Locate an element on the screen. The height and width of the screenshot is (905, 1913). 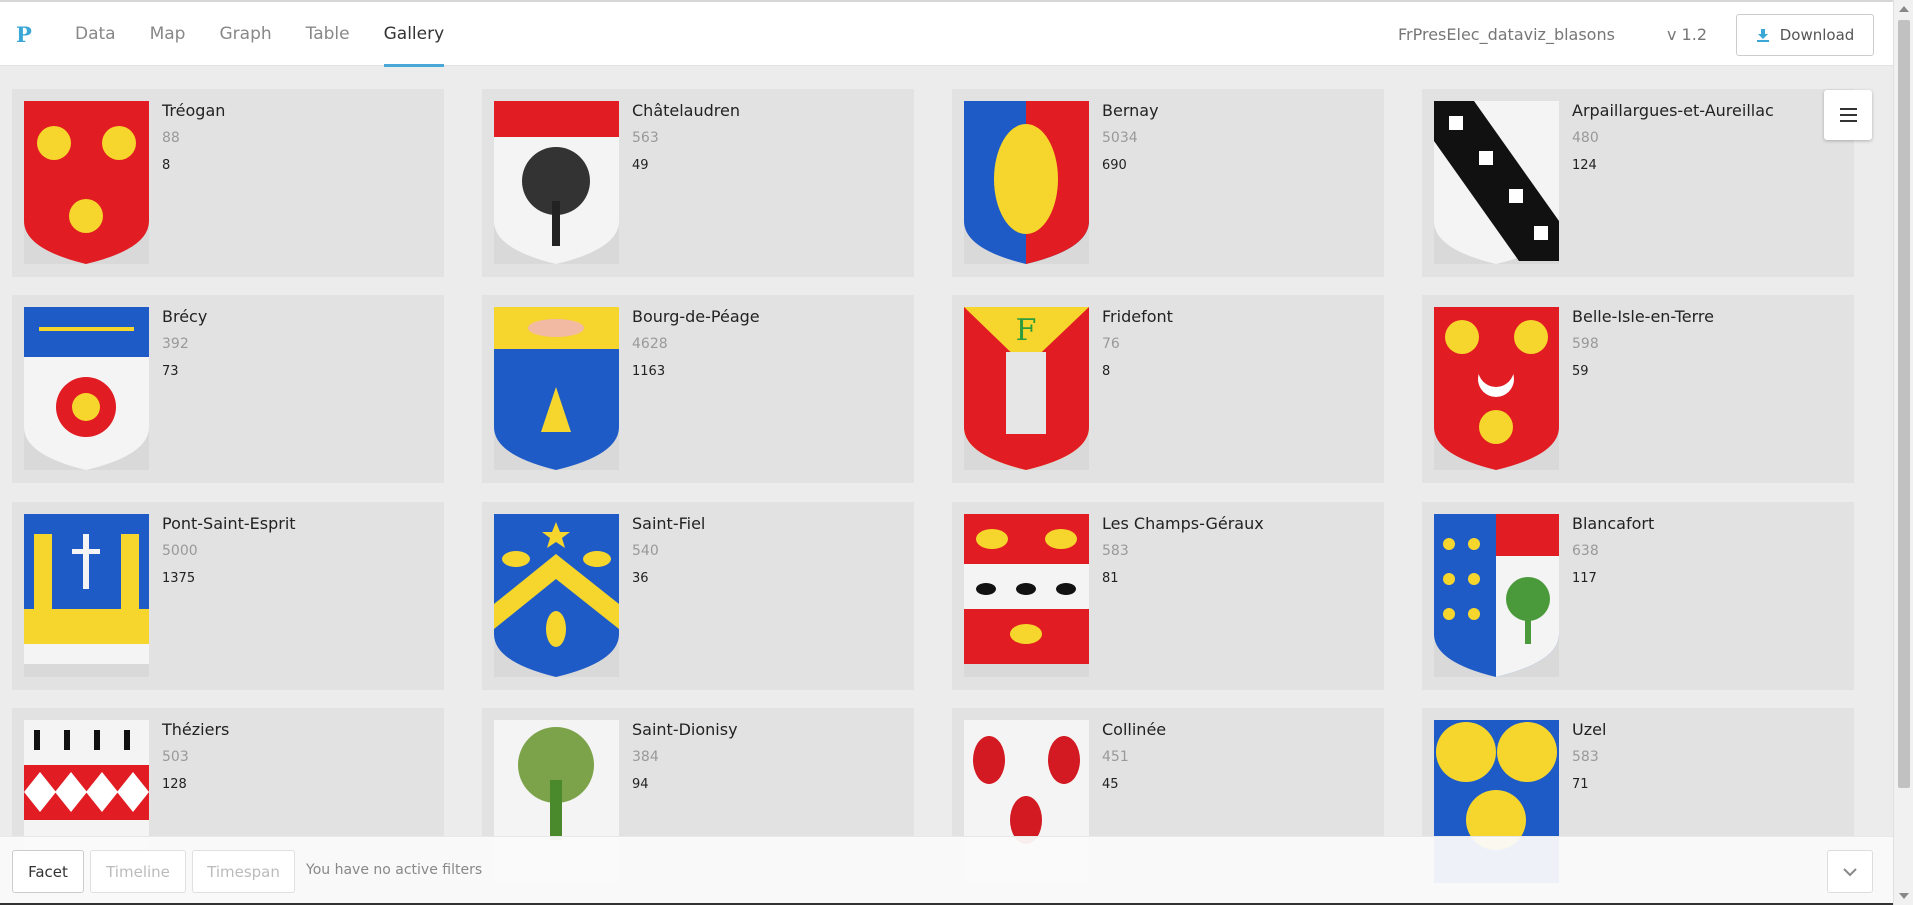
card-title: Bernay is located at coordinates (1130, 110).